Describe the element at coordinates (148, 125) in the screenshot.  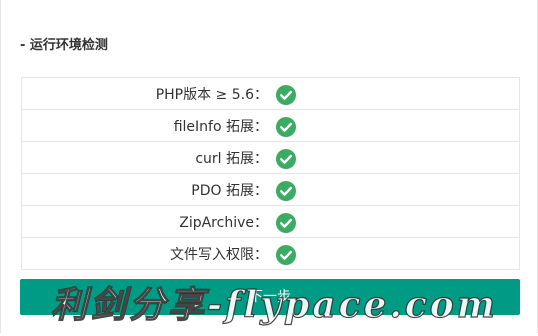
I see `check-label: fileInfo 拓展：` at that location.